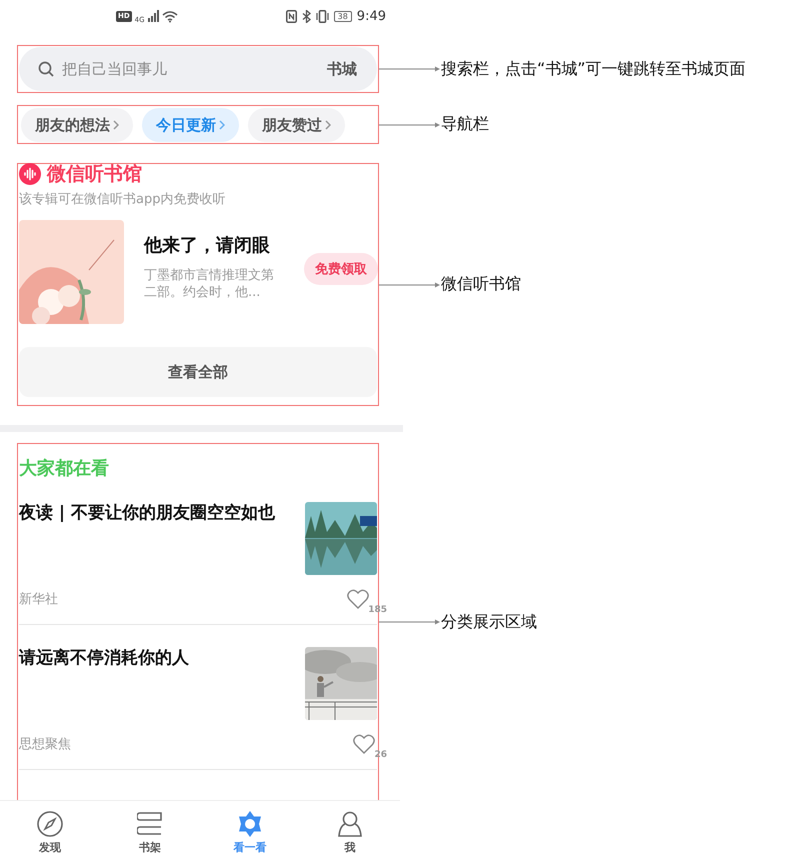 The width and height of the screenshot is (799, 860). What do you see at coordinates (150, 824) in the screenshot?
I see `books-icon` at bounding box center [150, 824].